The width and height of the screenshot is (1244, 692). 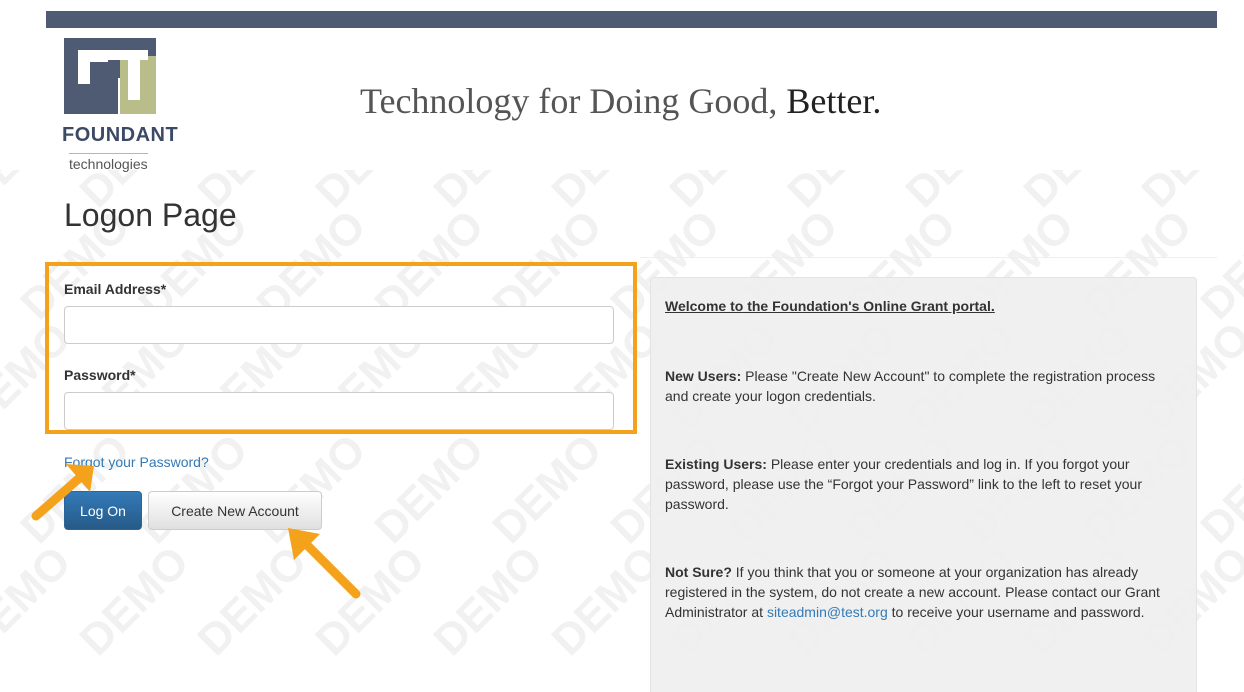 What do you see at coordinates (698, 572) in the screenshot?
I see `not-sure-heading: Not Sure?` at bounding box center [698, 572].